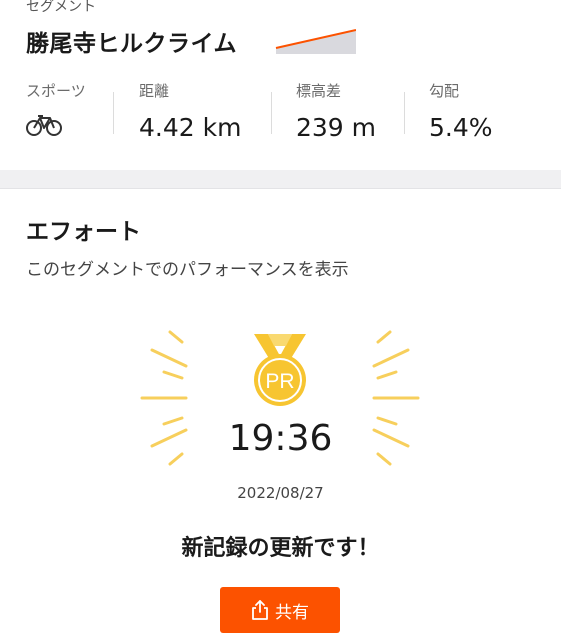 The image size is (561, 640). I want to click on stat-distance: 距離 4.42 km, so click(190, 111).